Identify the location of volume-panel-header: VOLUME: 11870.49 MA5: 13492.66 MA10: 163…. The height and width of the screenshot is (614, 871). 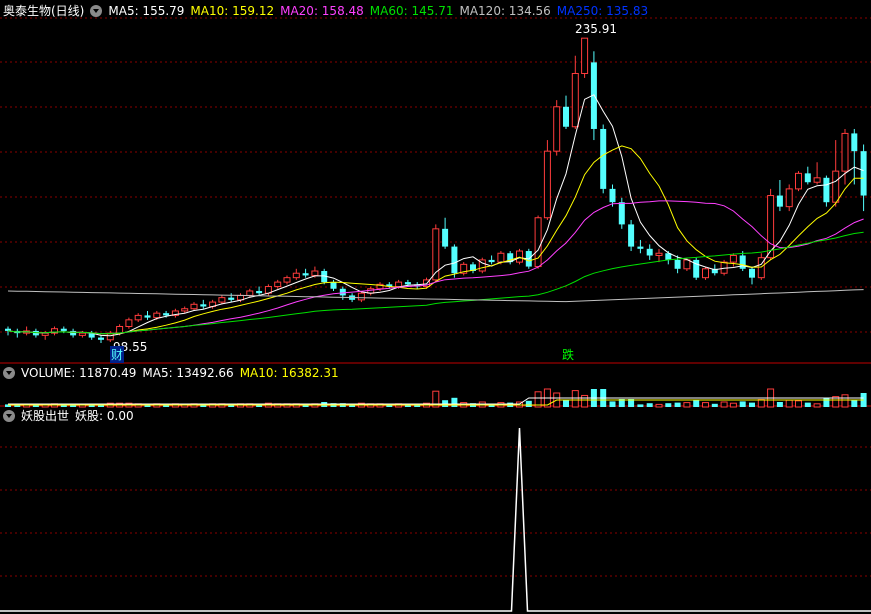
(171, 373).